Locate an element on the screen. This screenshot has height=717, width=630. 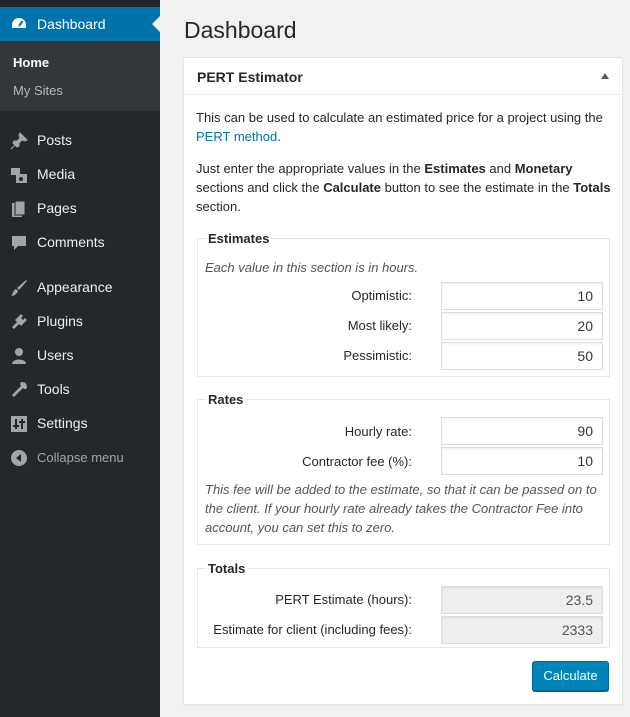
submenu-item-my-sites: My Sites is located at coordinates (38, 90).